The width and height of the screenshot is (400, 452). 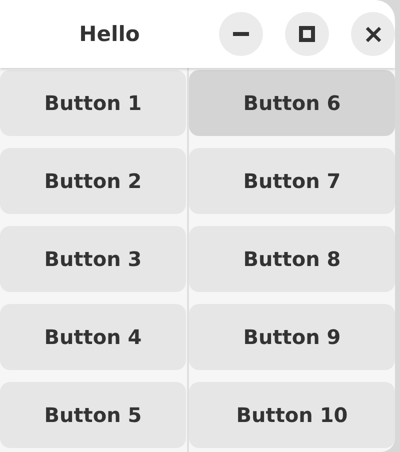 I want to click on grid-button: Button 4, so click(x=93, y=337).